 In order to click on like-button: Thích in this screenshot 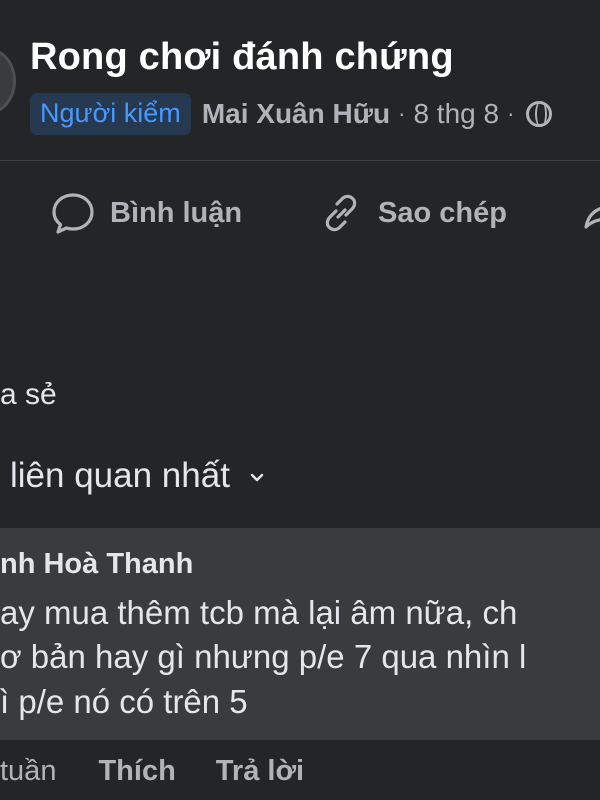, I will do `click(136, 771)`.